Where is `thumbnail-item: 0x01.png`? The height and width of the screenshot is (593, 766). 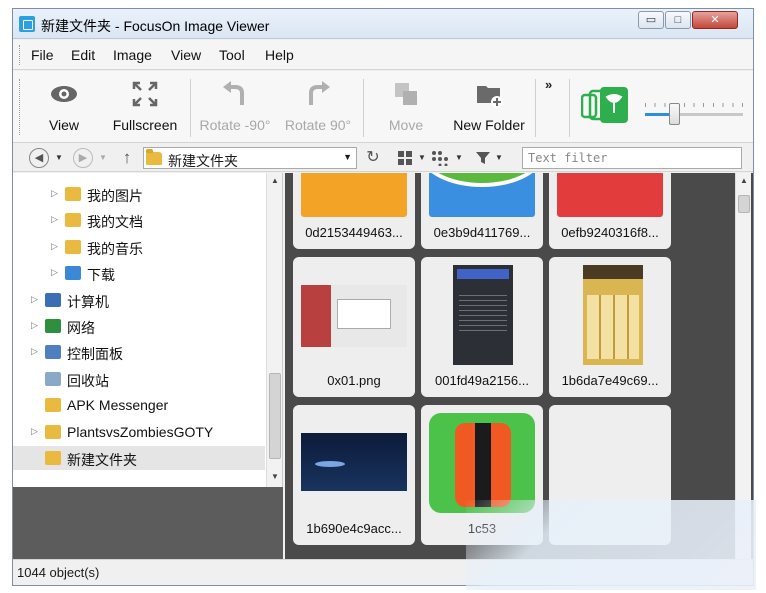
thumbnail-item: 0x01.png is located at coordinates (354, 327).